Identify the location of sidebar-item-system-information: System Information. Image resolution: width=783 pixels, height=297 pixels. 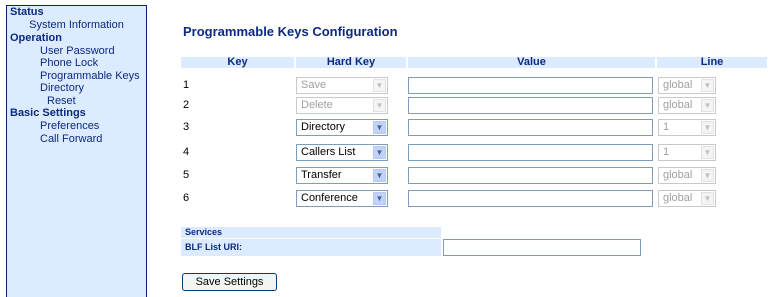
(76, 25).